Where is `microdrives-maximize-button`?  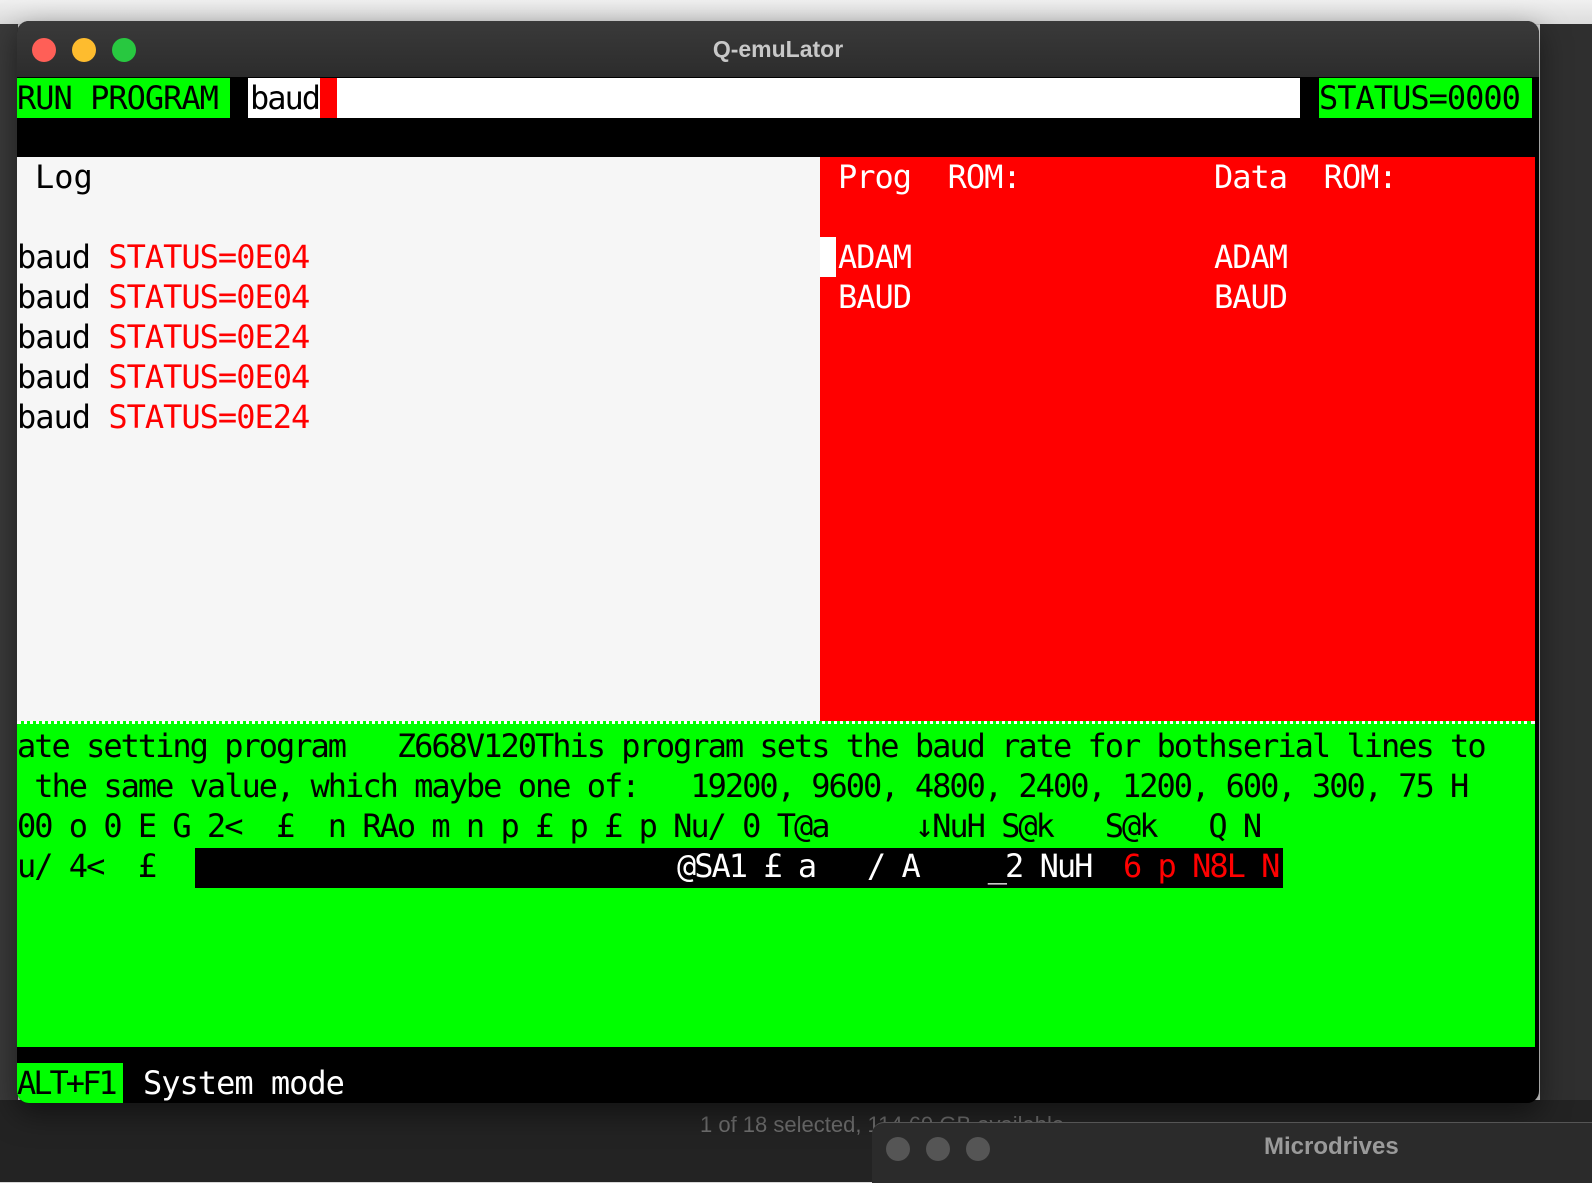 microdrives-maximize-button is located at coordinates (978, 1149).